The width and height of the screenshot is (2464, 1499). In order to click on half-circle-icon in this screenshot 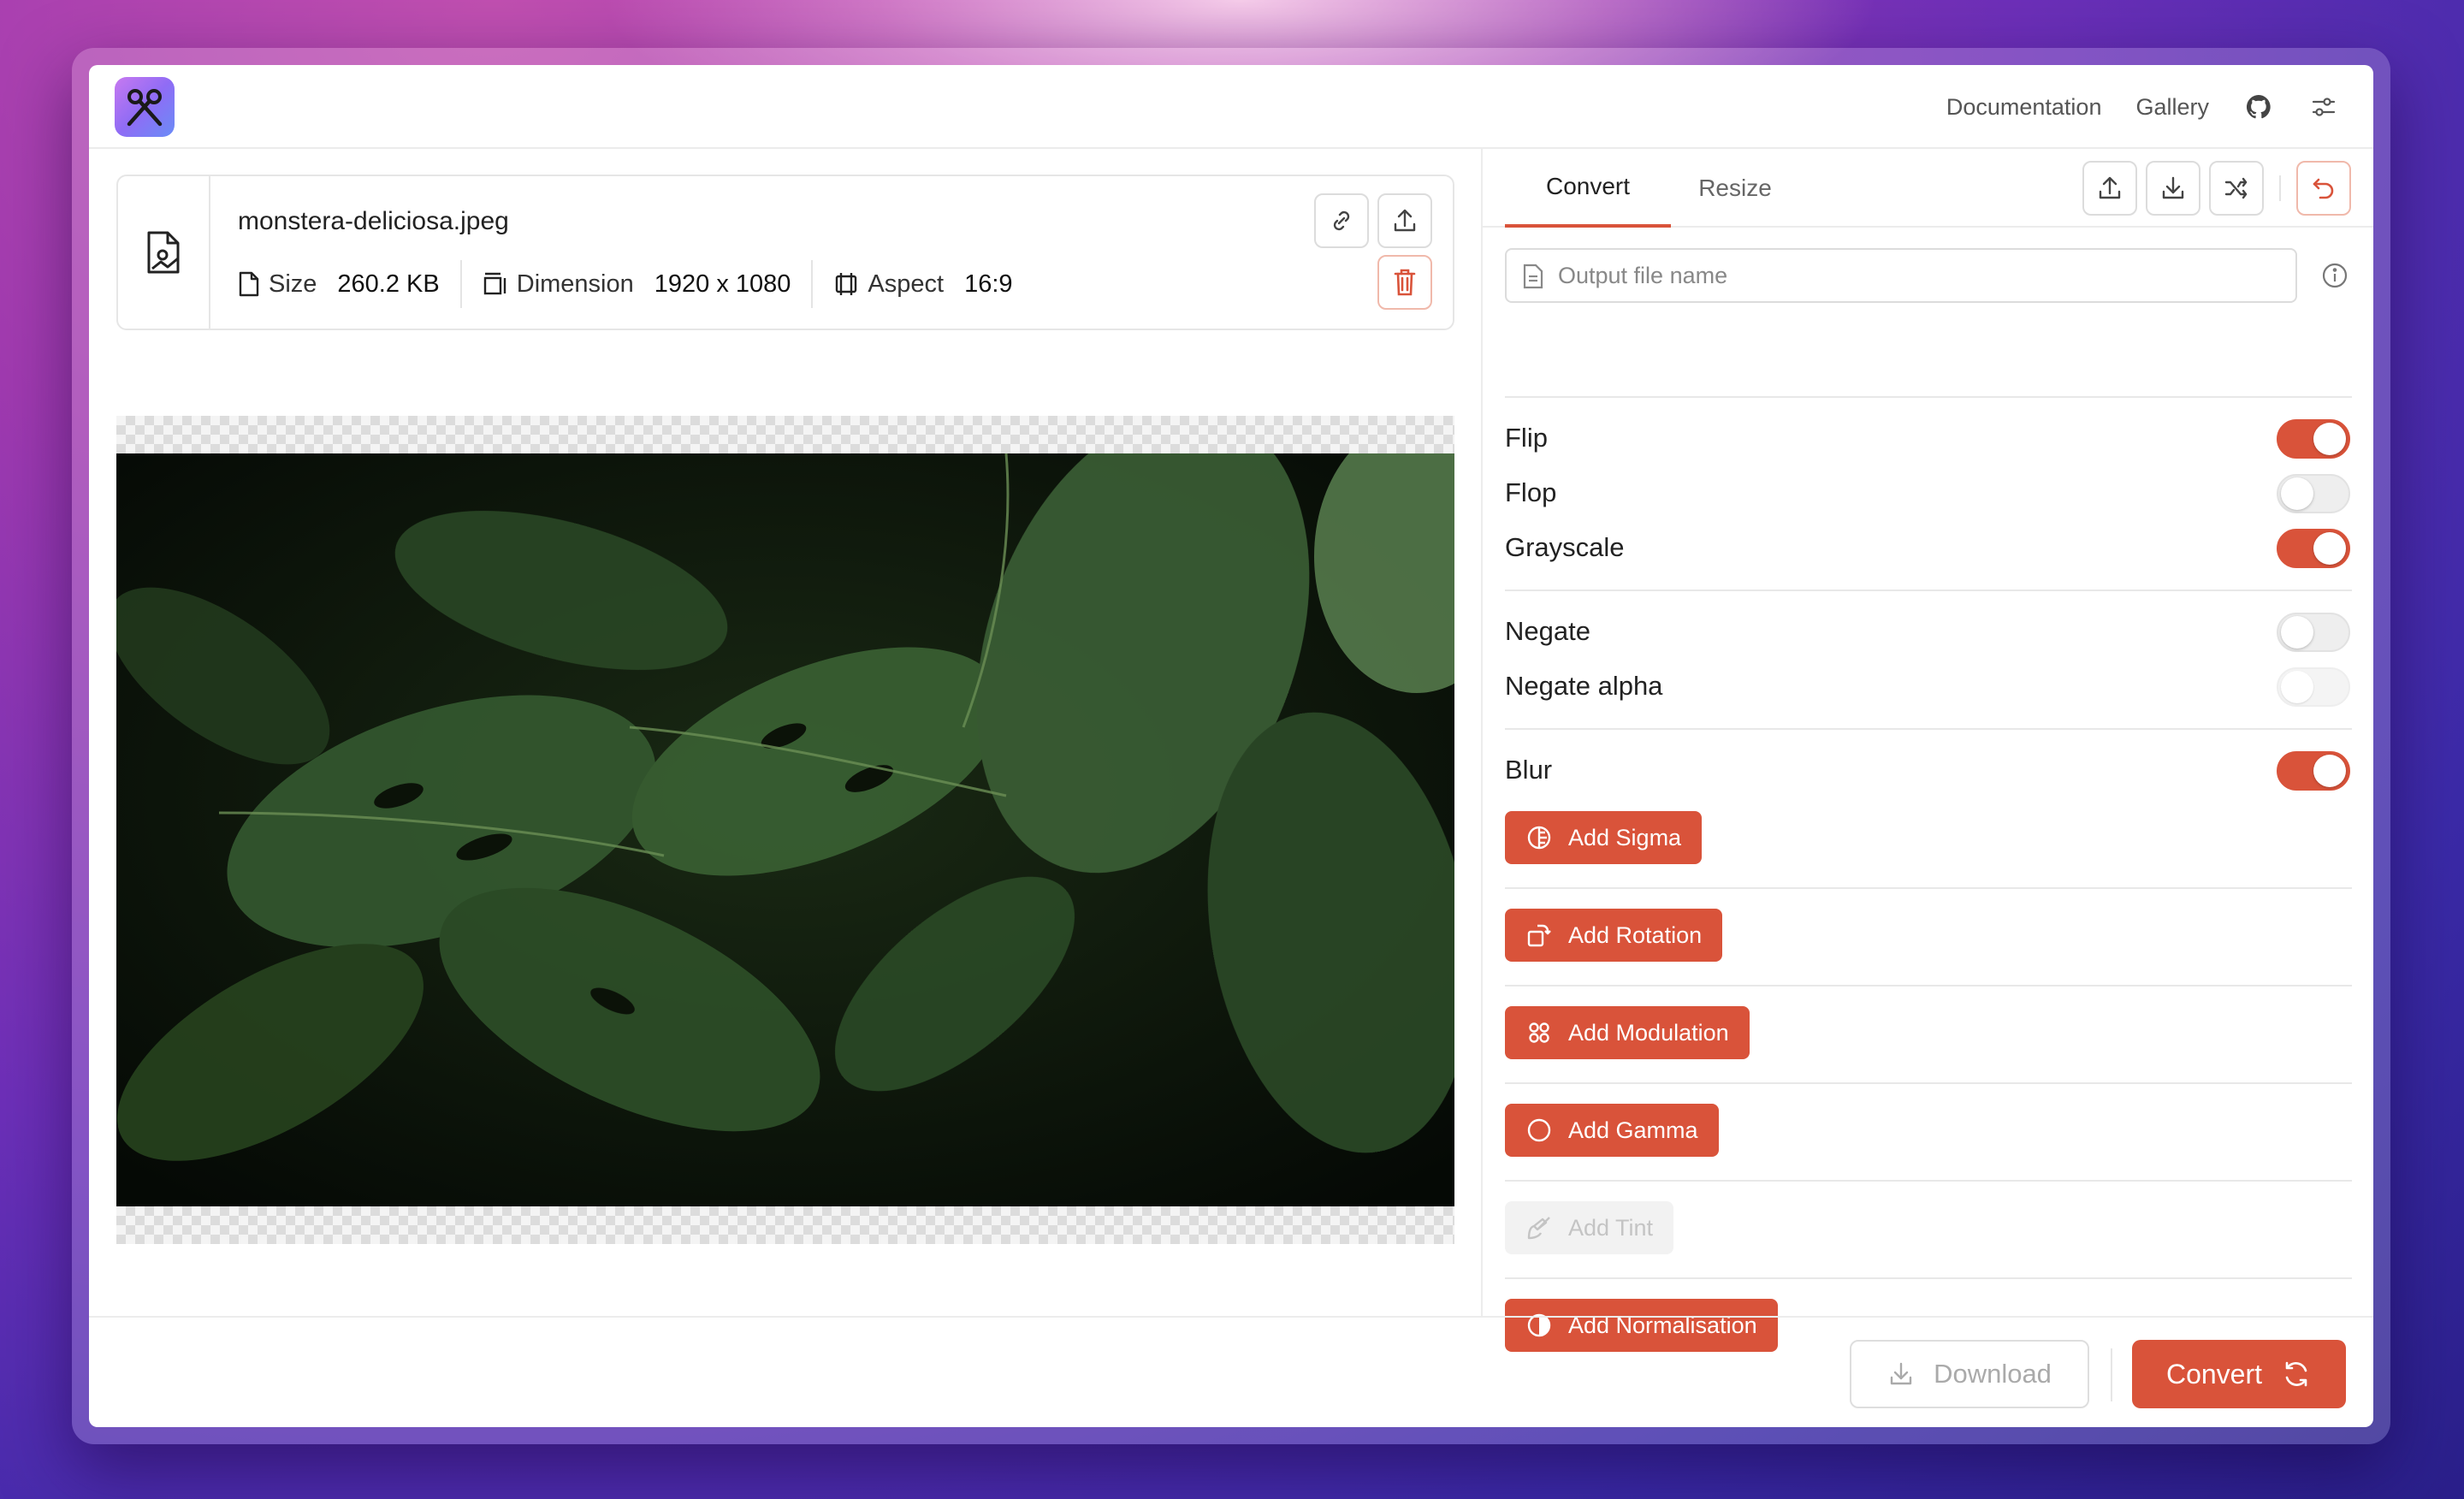, I will do `click(1539, 838)`.